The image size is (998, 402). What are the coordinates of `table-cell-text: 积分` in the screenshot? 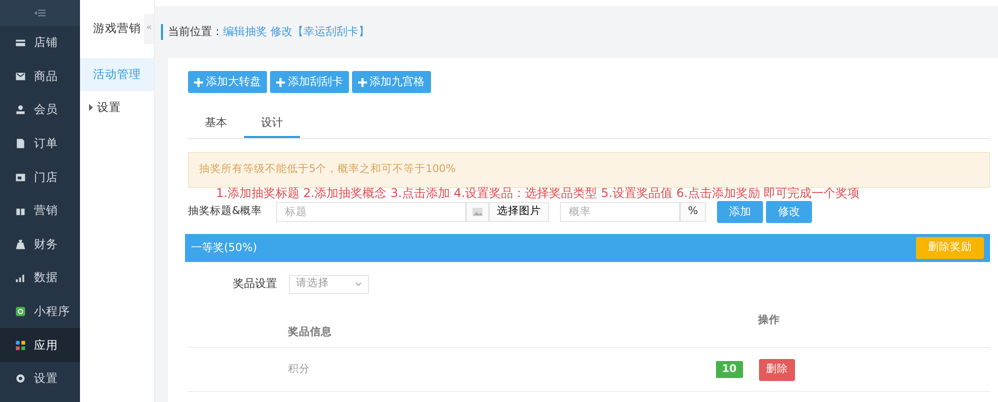 It's located at (299, 369).